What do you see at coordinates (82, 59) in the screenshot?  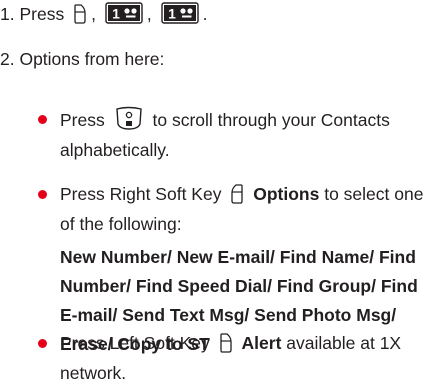 I see `step-2: 2. Options from here:` at bounding box center [82, 59].